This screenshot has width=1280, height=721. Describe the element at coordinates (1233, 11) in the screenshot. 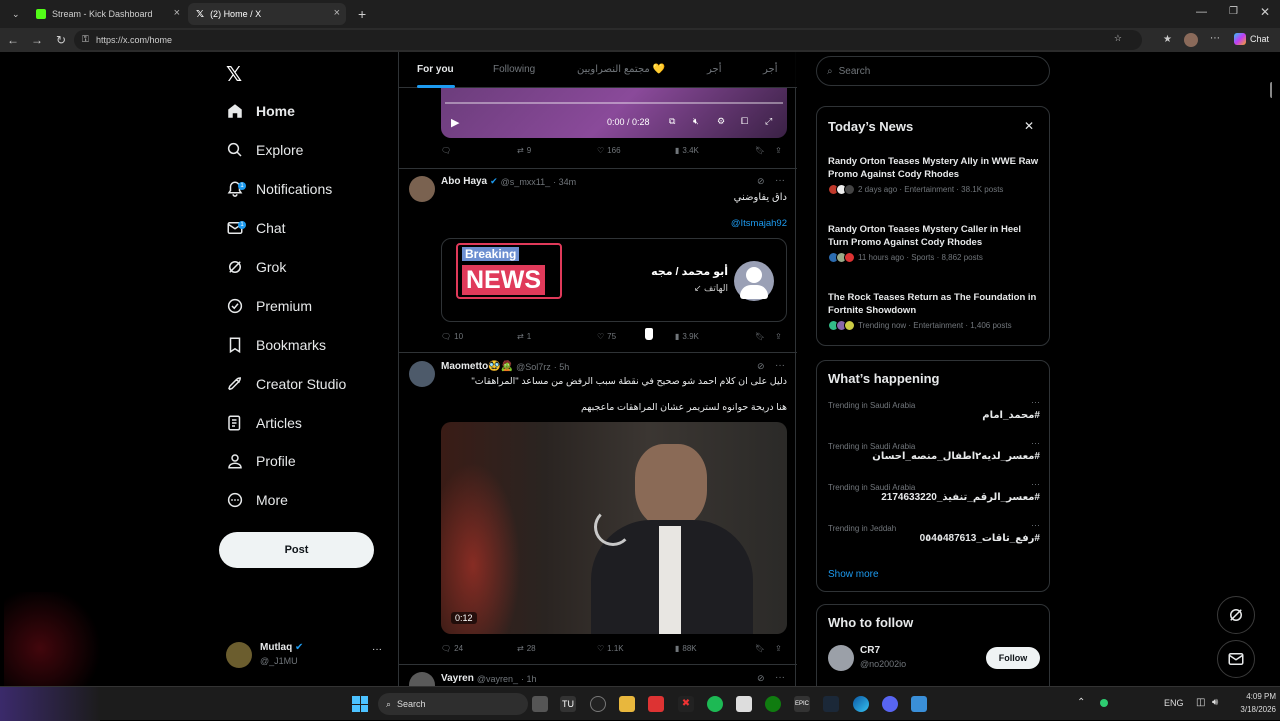

I see `restore-icon: ❐` at that location.